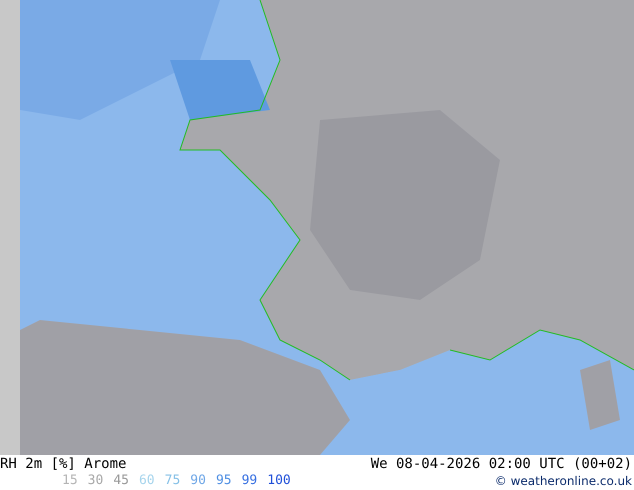 The width and height of the screenshot is (634, 490). I want to click on copyright-link: © weatheronline.co.uk, so click(563, 481).